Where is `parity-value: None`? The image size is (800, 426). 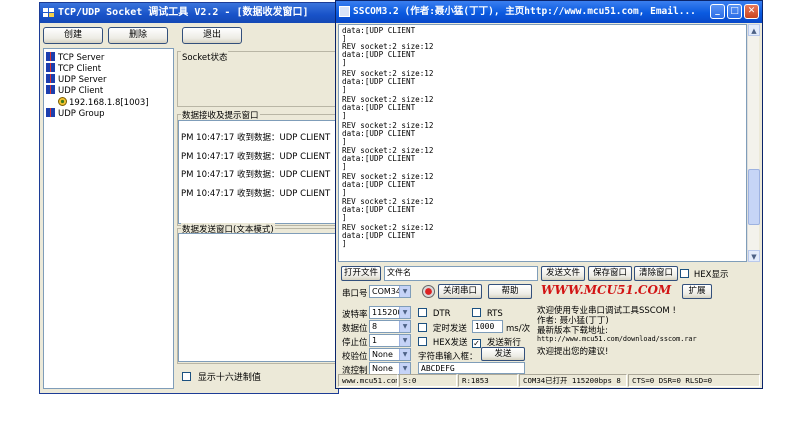 parity-value: None is located at coordinates (382, 354).